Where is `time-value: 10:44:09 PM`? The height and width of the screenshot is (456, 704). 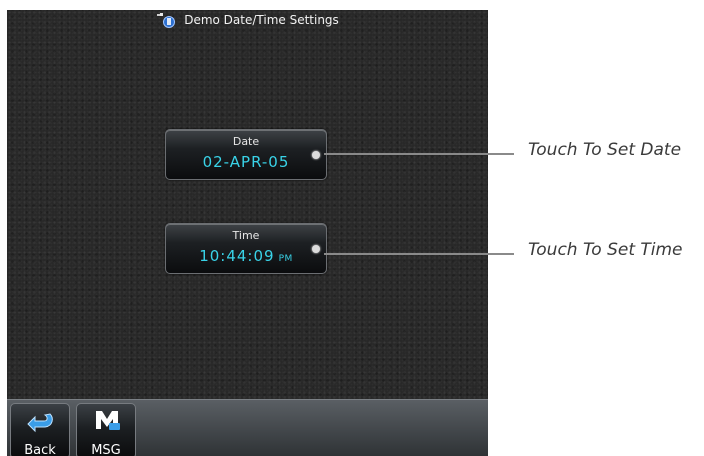 time-value: 10:44:09 PM is located at coordinates (246, 256).